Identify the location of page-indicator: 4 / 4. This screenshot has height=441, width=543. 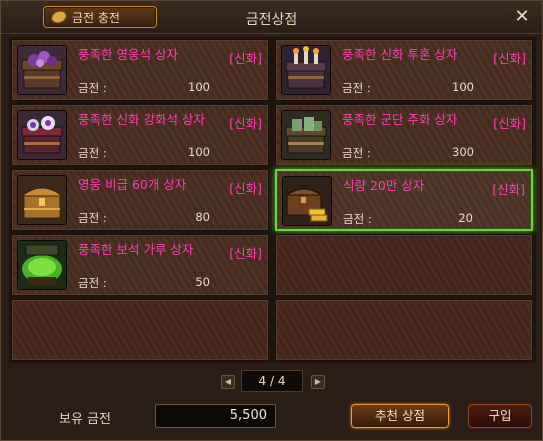
(272, 381).